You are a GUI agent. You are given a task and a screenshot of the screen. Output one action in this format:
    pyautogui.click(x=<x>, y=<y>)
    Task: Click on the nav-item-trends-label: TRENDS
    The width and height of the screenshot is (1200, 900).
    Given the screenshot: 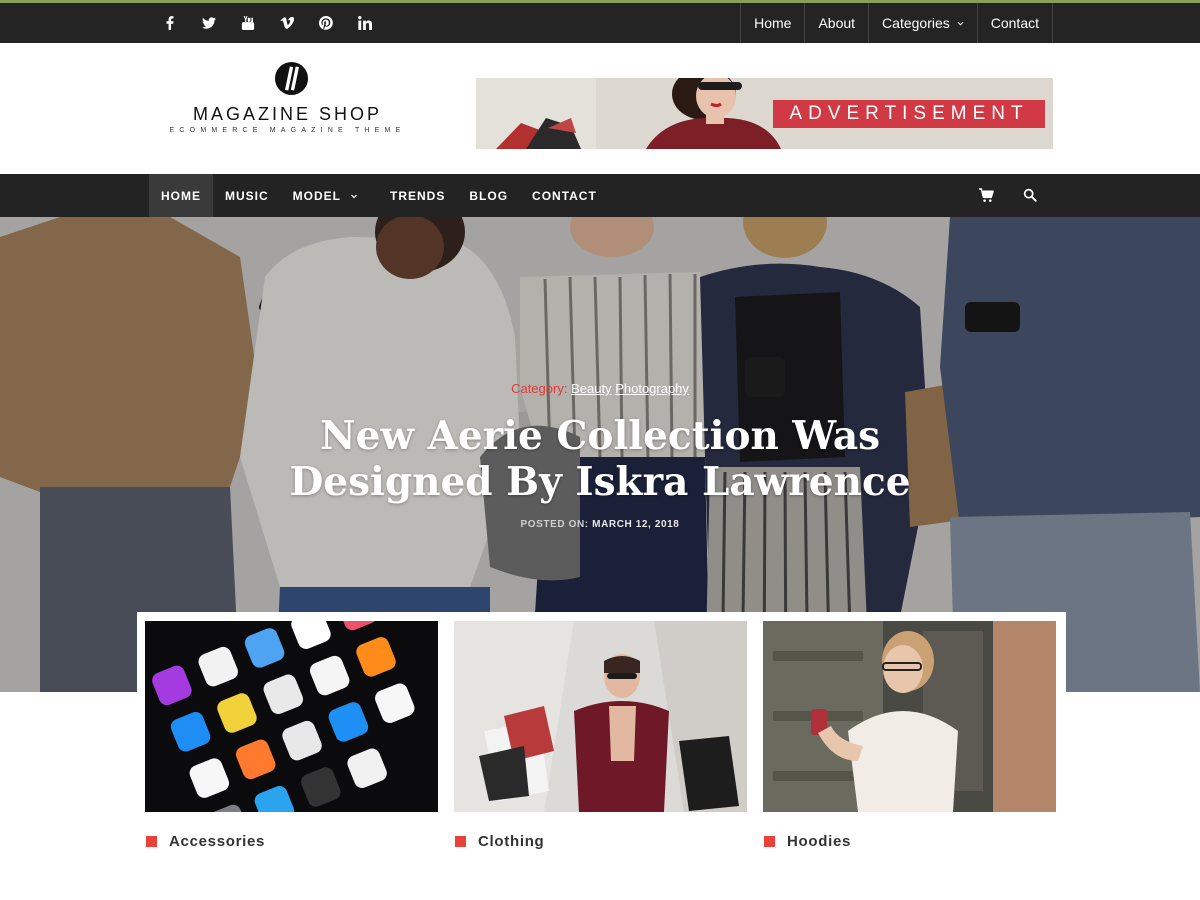 What is the action you would take?
    pyautogui.click(x=418, y=195)
    